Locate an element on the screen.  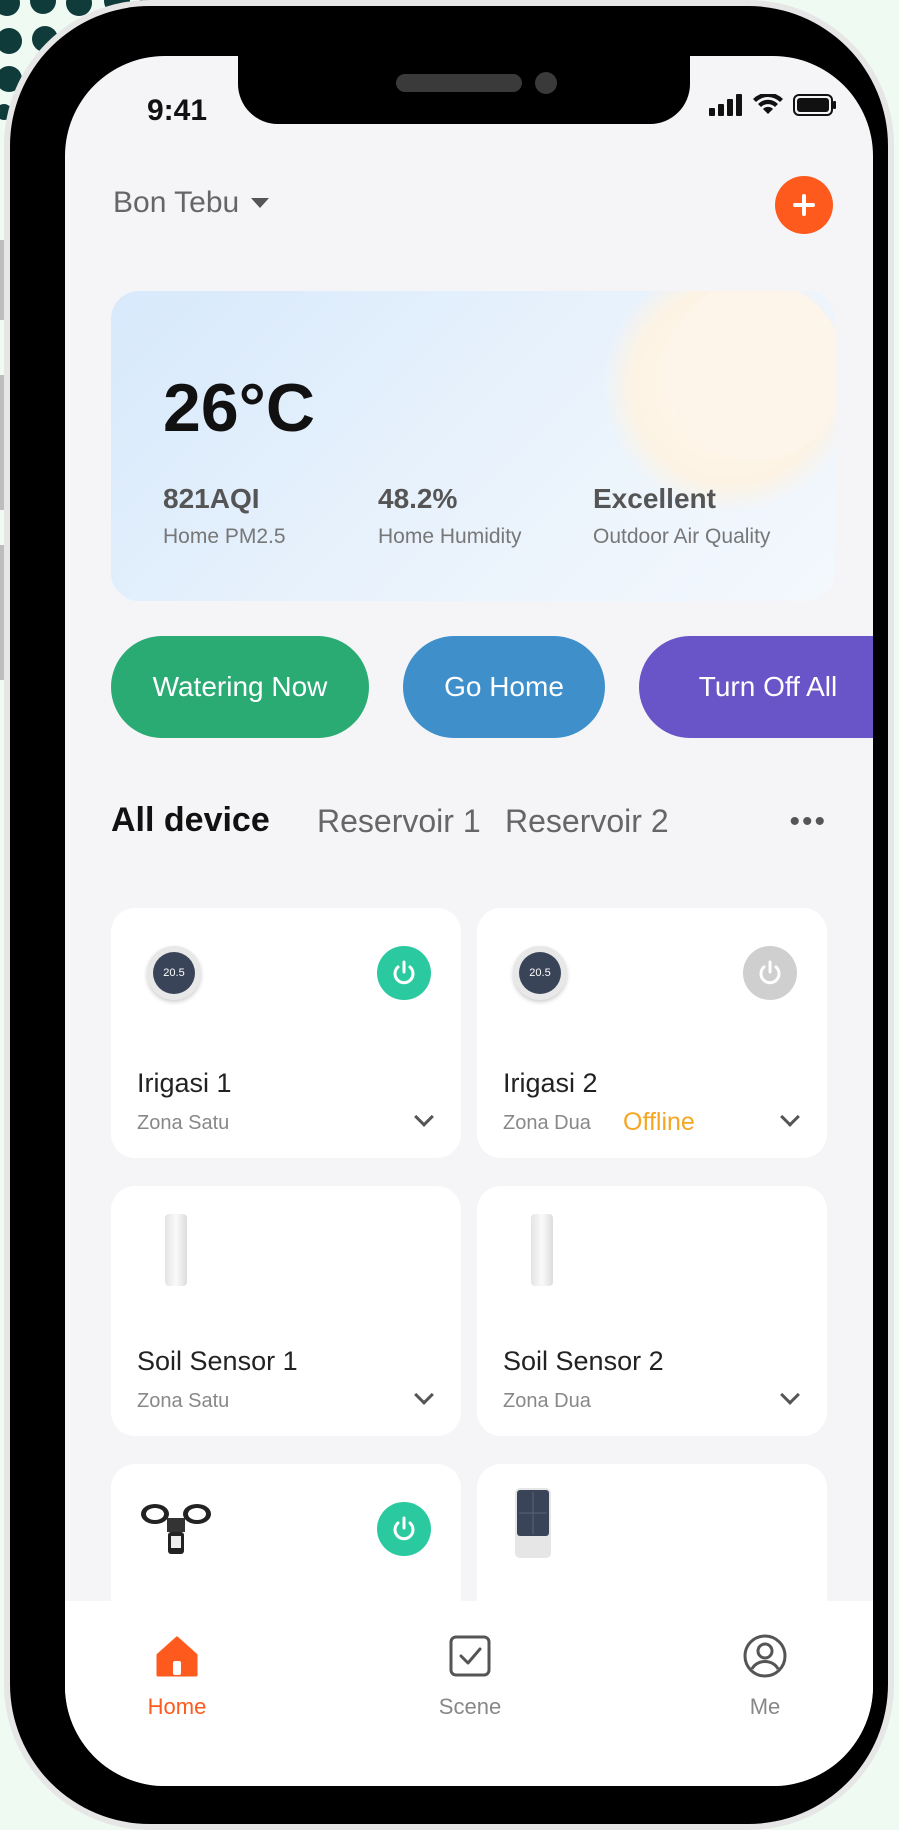
home-selector: Bon Tebu is located at coordinates (191, 203).